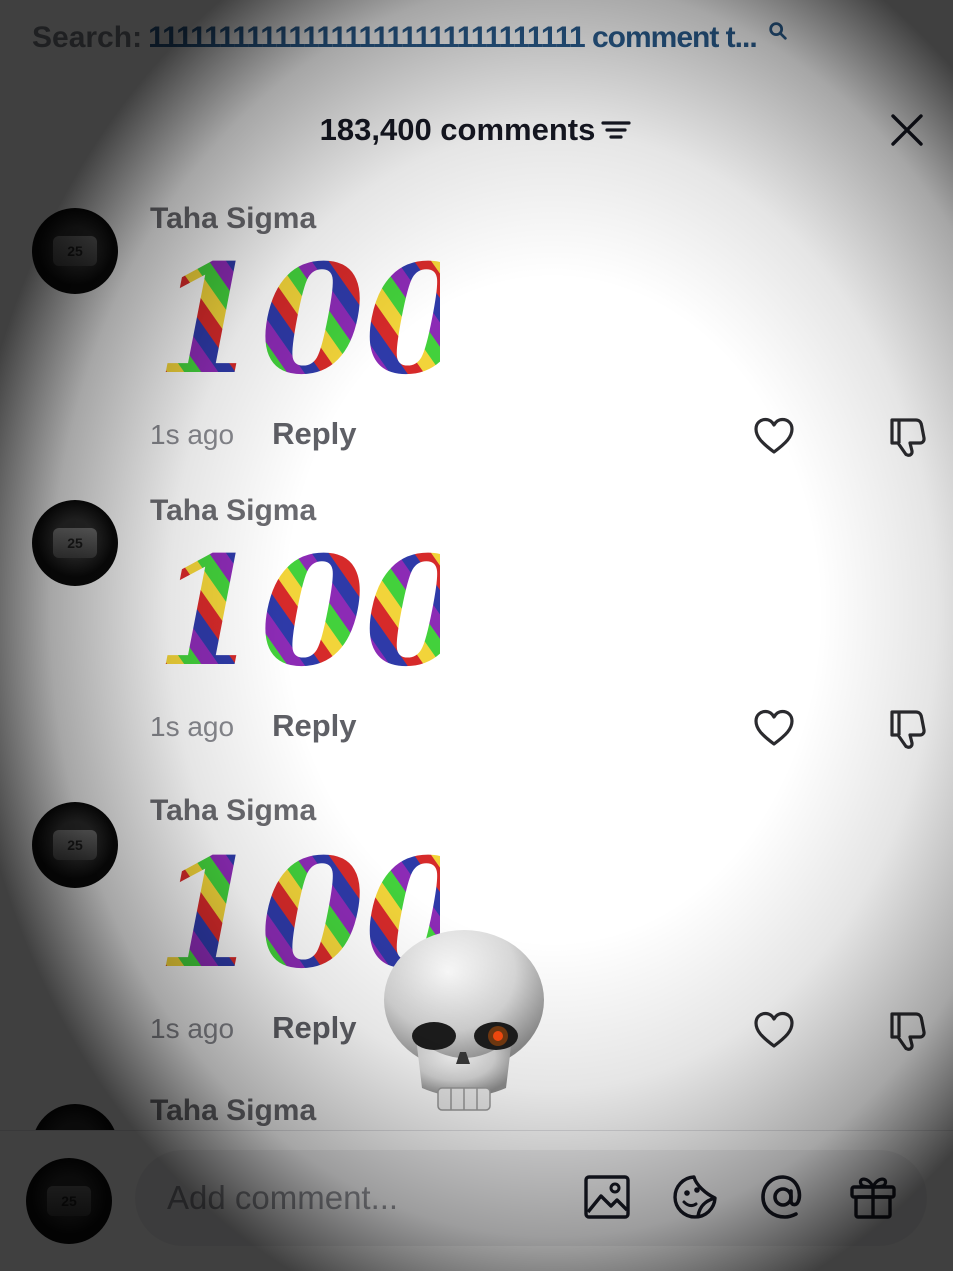  What do you see at coordinates (531, 1198) in the screenshot?
I see `add-comment-input` at bounding box center [531, 1198].